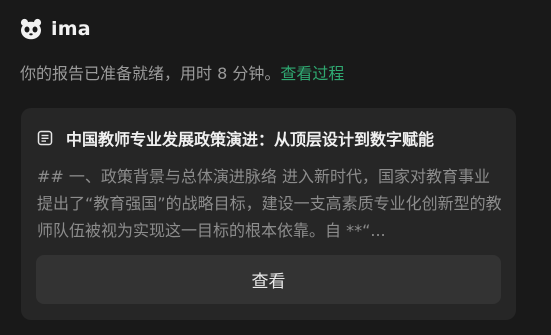  Describe the element at coordinates (150, 73) in the screenshot. I see `status-message: 你的报告已准备就绪，用时 8 分钟。` at that location.